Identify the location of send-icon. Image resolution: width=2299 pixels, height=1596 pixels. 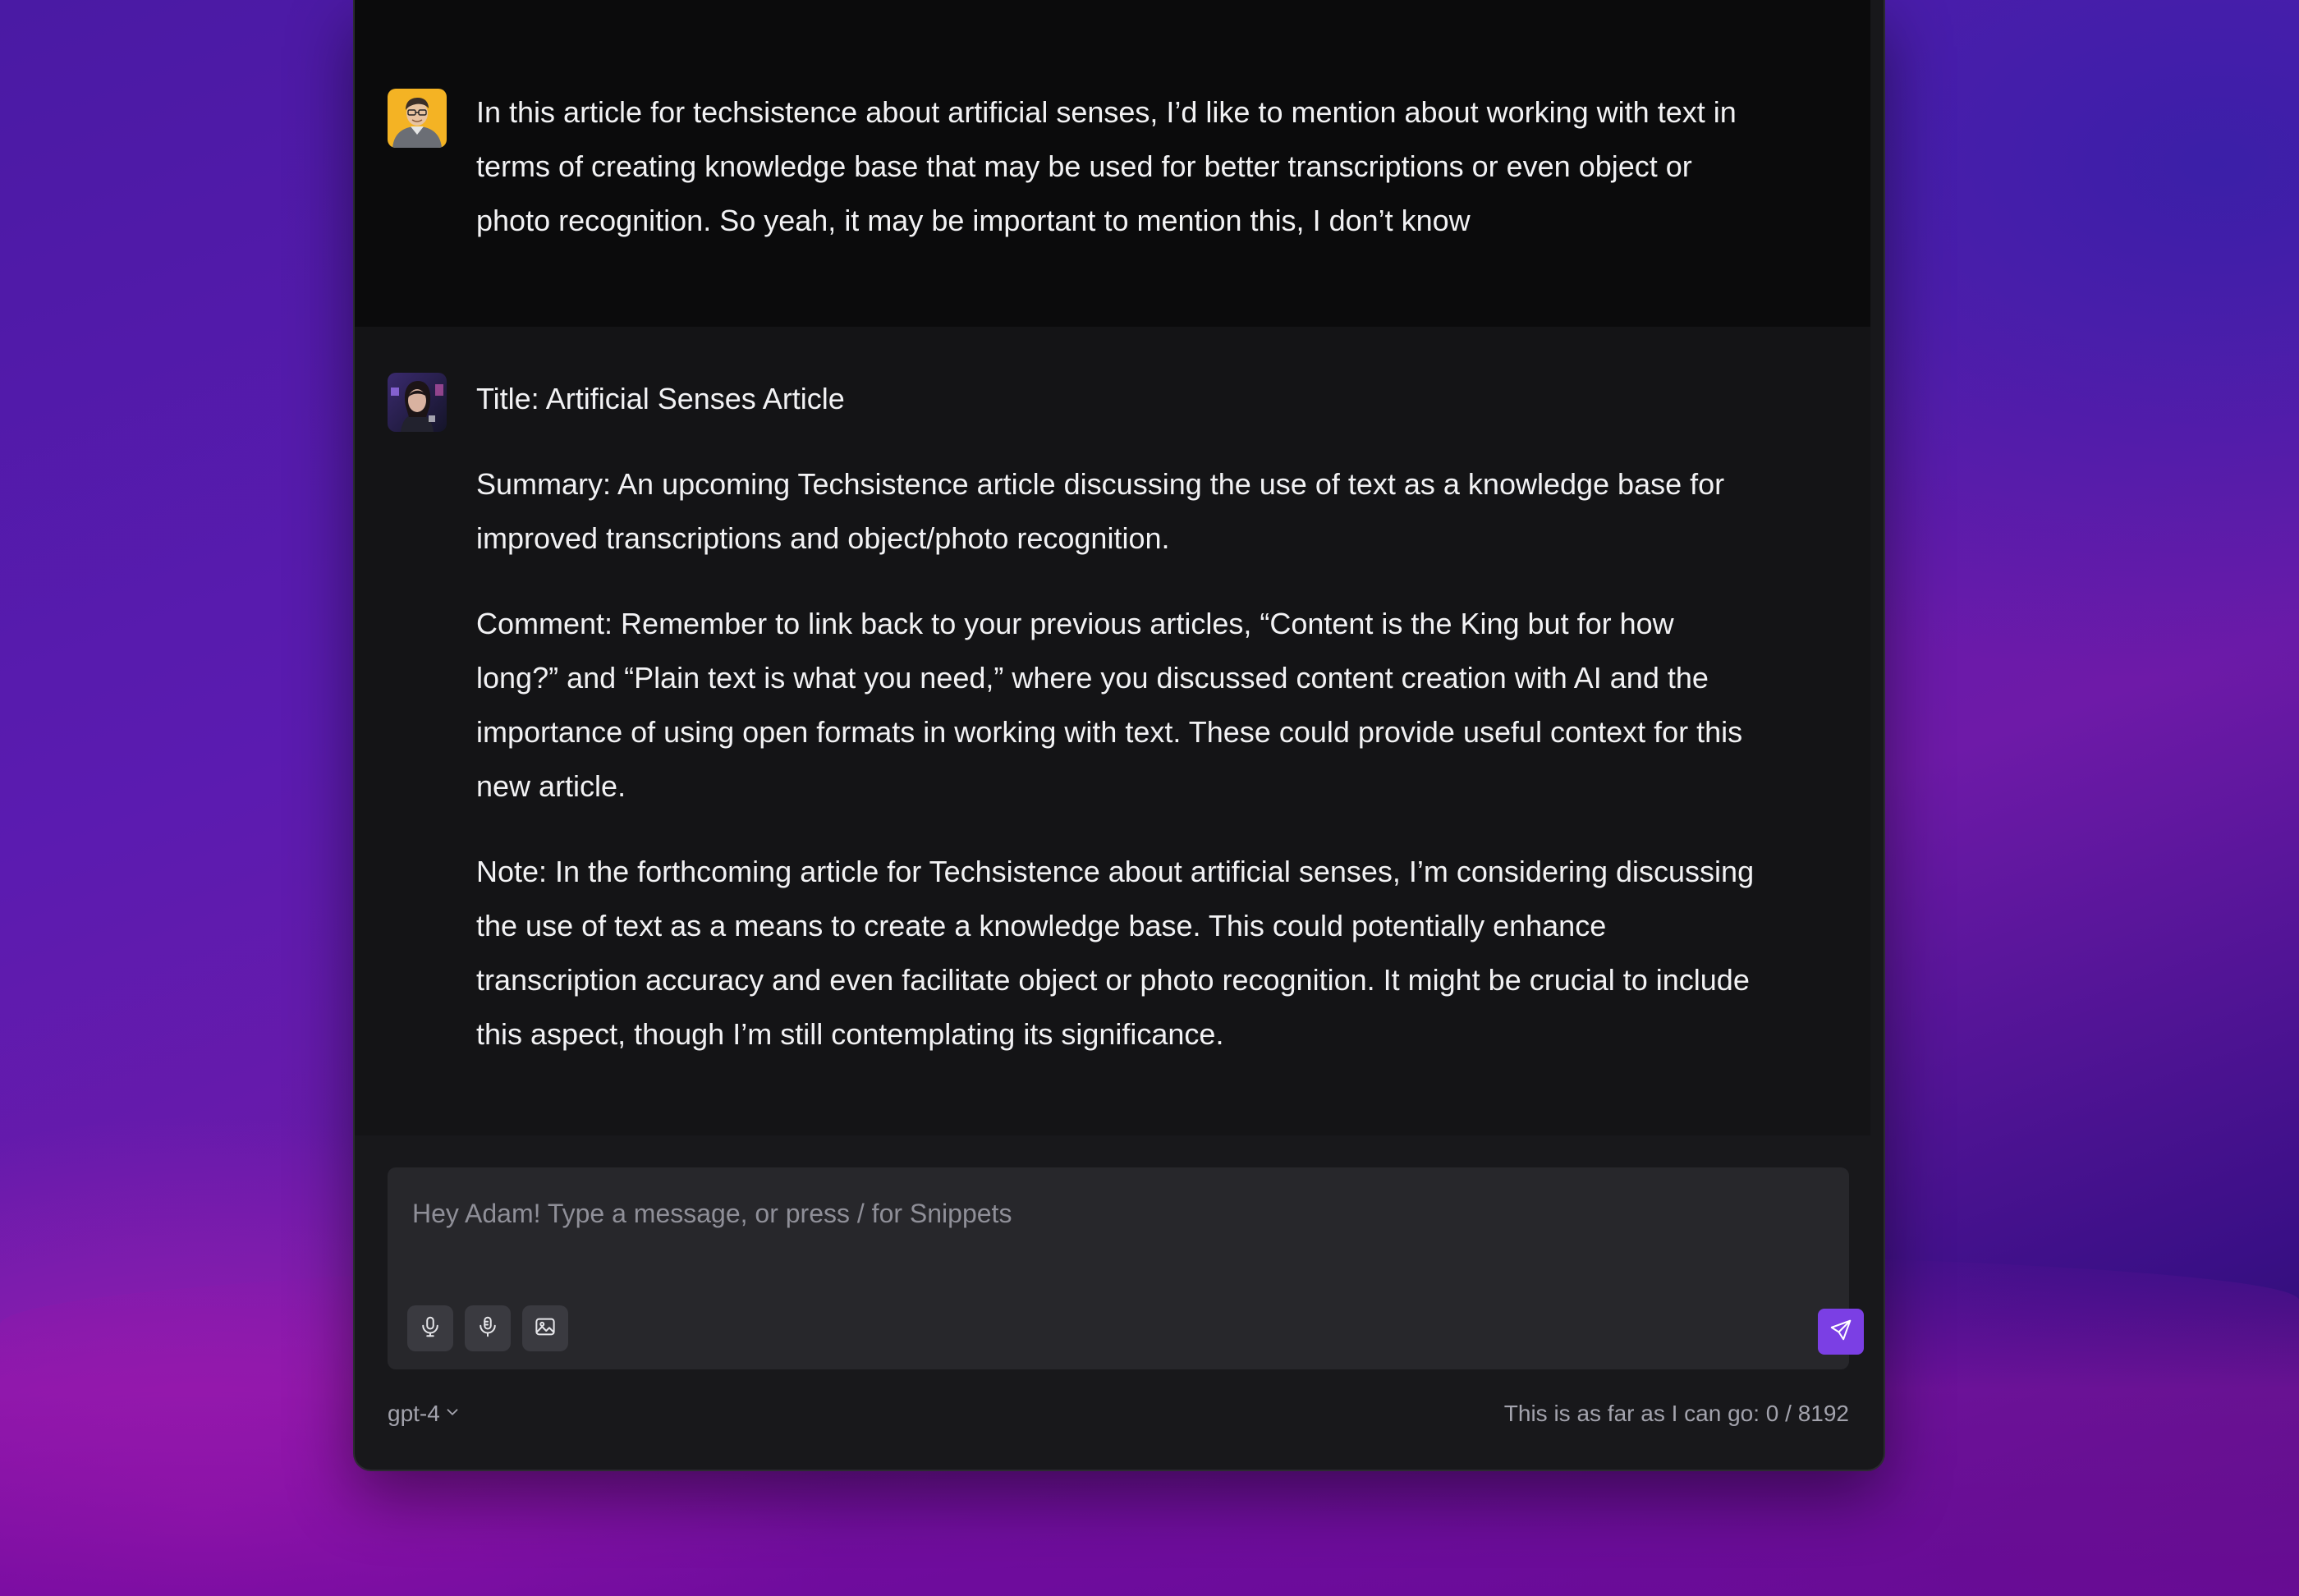
(1841, 1332).